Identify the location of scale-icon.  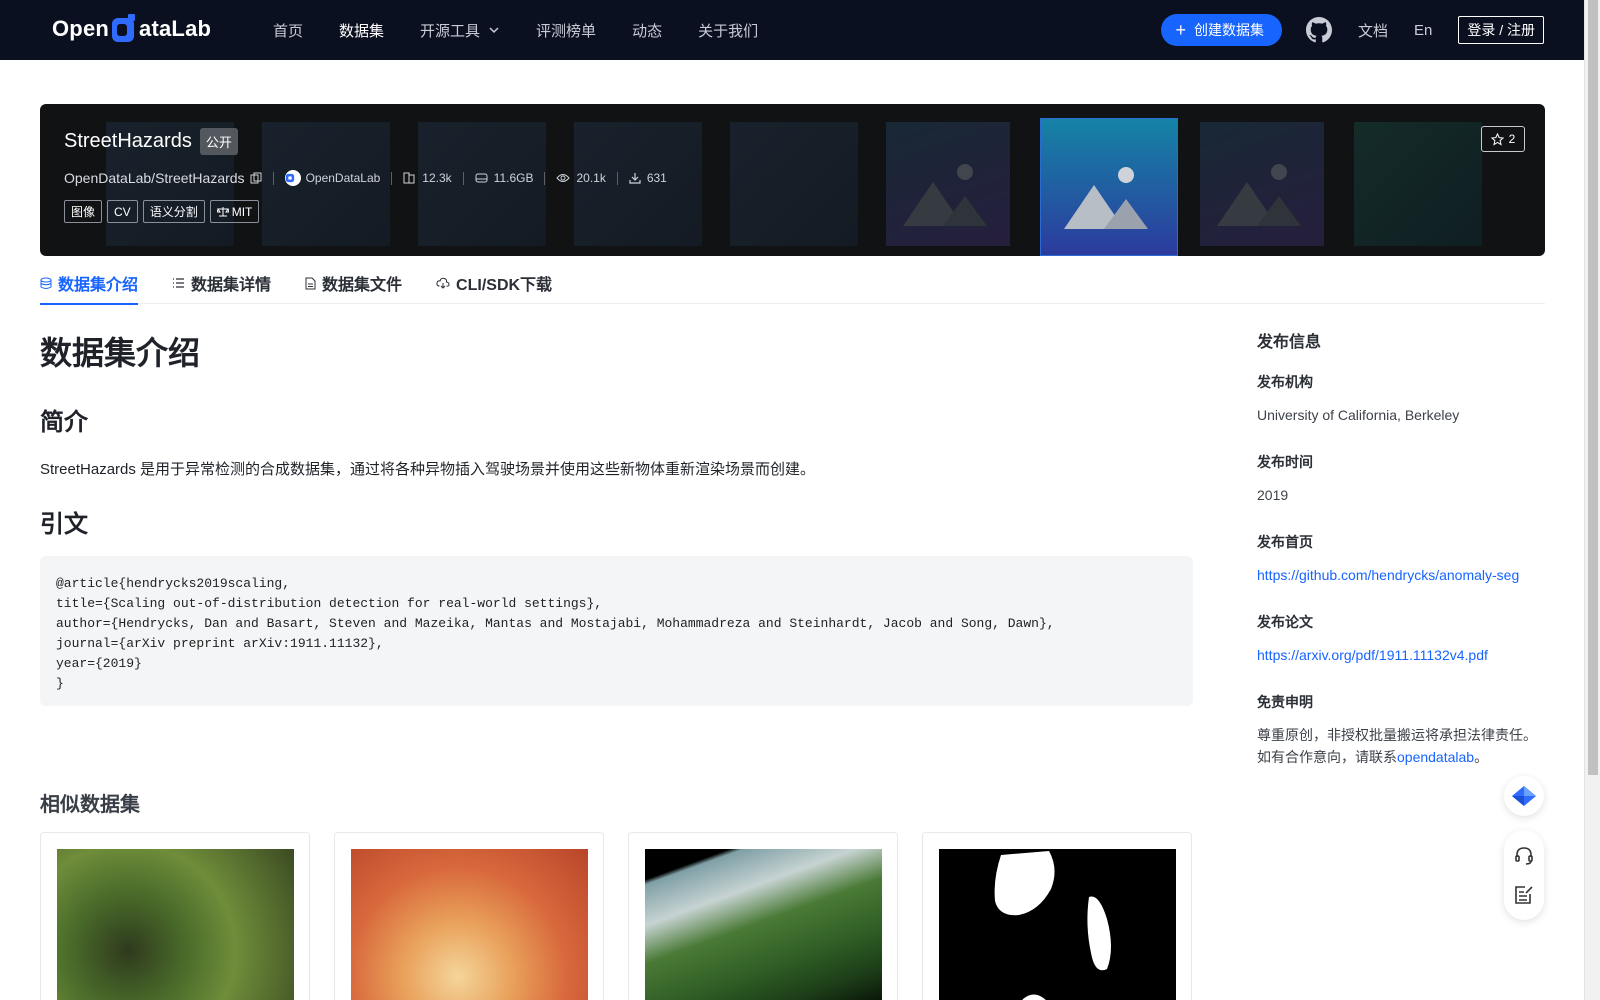
(222, 212).